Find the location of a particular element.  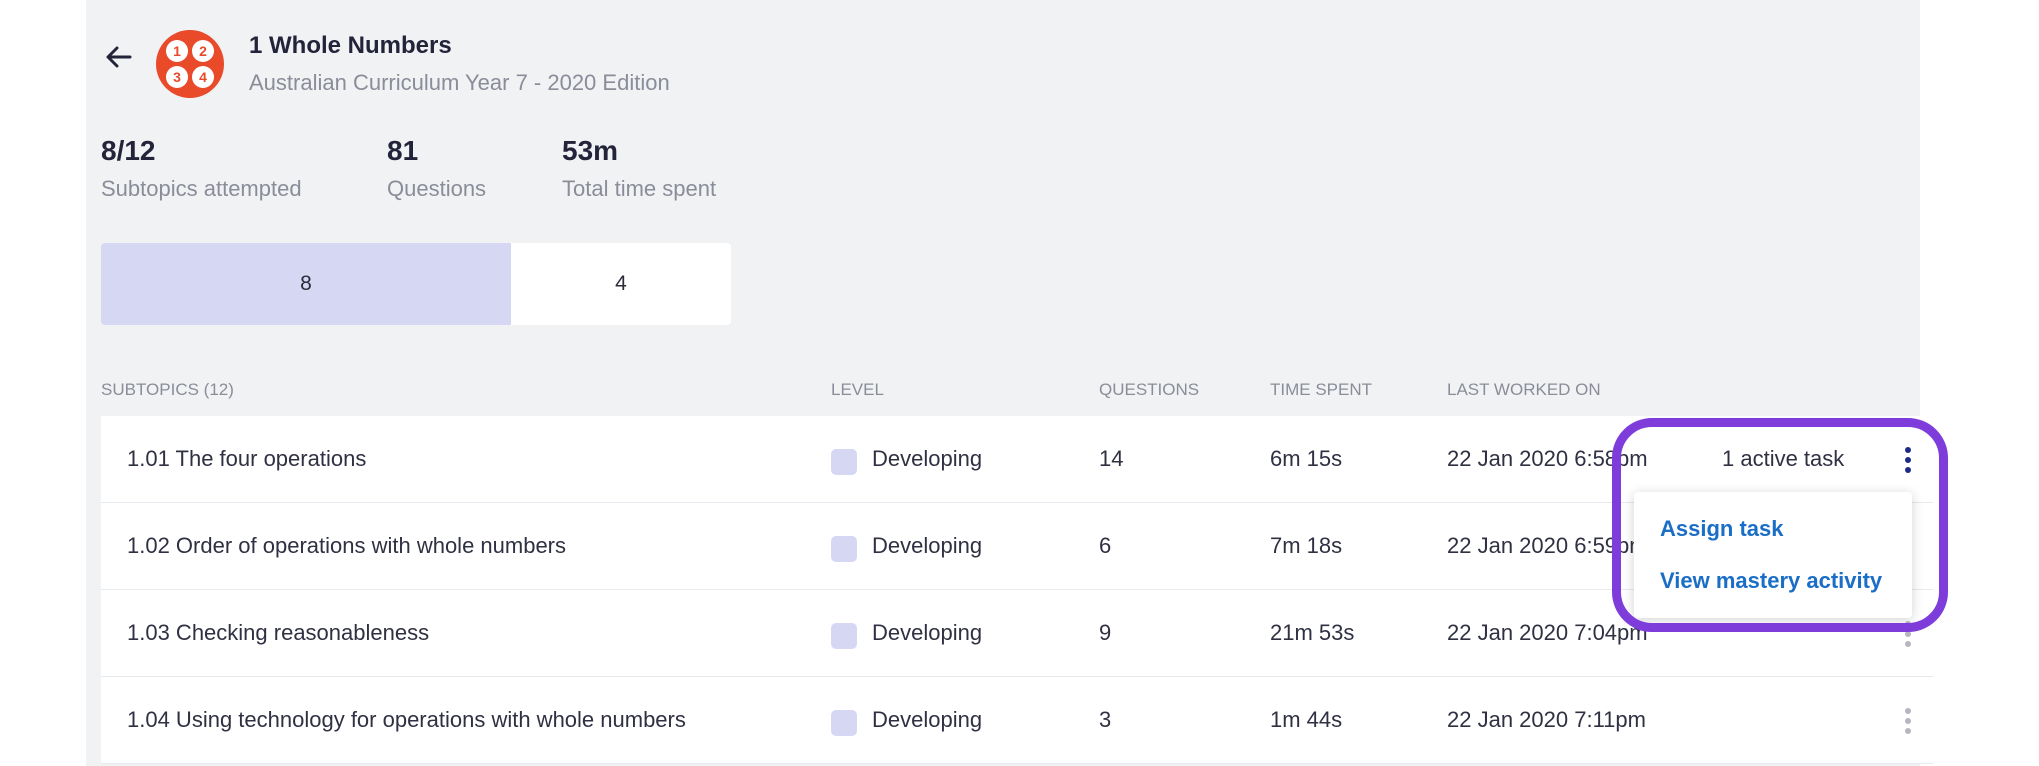

time-spent: 1m 44s is located at coordinates (1306, 719).